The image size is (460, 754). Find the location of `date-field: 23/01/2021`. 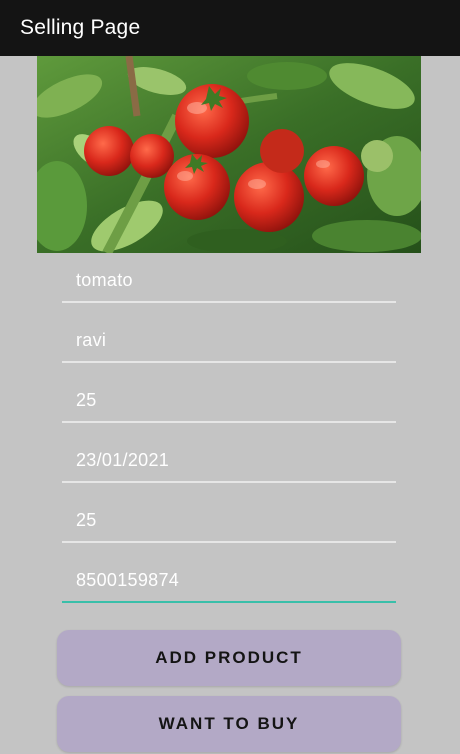

date-field: 23/01/2021 is located at coordinates (229, 461).